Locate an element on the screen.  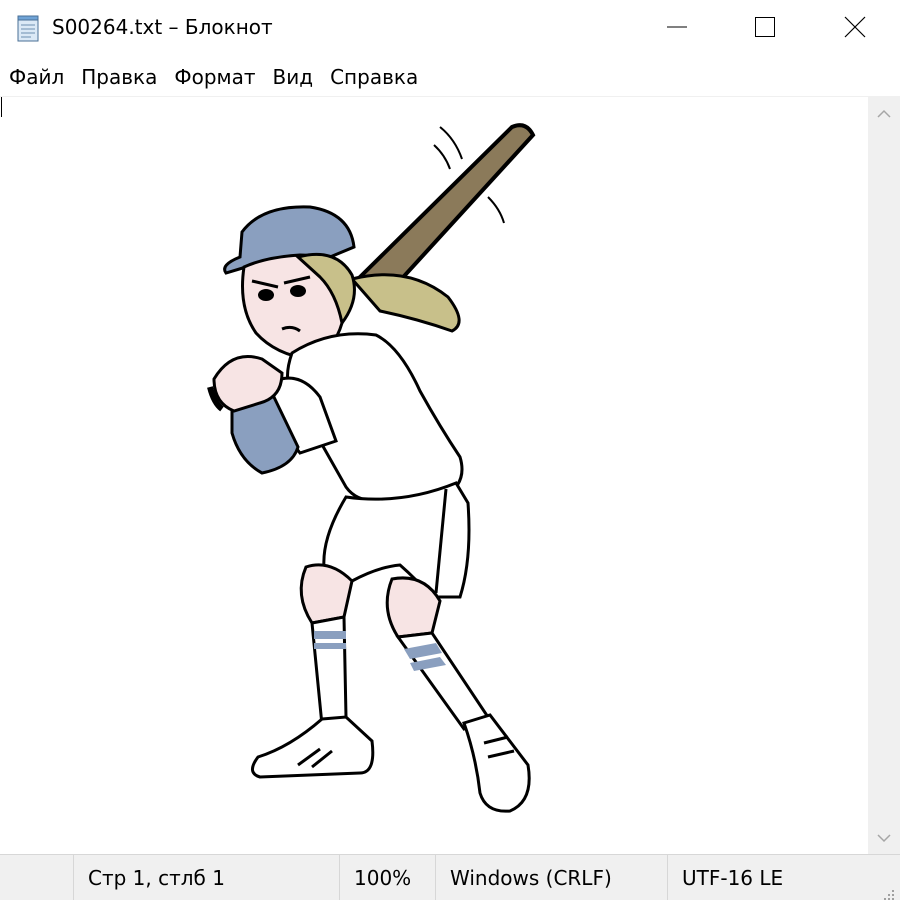
menu-bar: Файл Правка Формат Вид Справка is located at coordinates (450, 77).